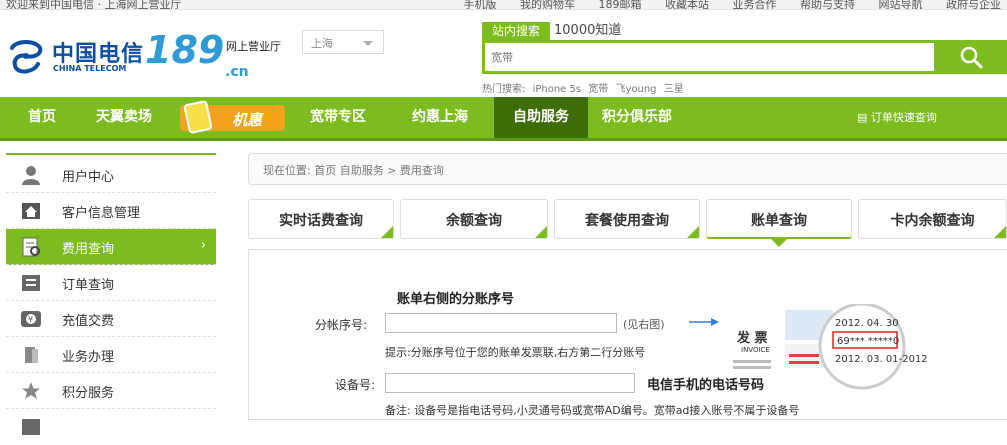 The height and width of the screenshot is (445, 1007). Describe the element at coordinates (198, 117) in the screenshot. I see `phone-icon` at that location.